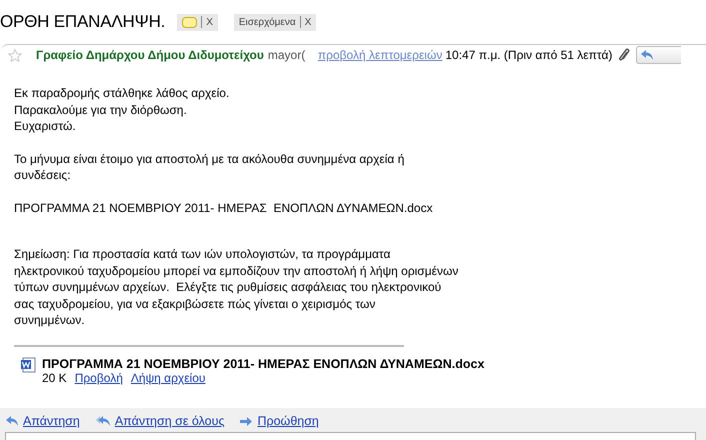 The image size is (706, 440). What do you see at coordinates (267, 22) in the screenshot?
I see `label-text: Εισερχόμενα` at bounding box center [267, 22].